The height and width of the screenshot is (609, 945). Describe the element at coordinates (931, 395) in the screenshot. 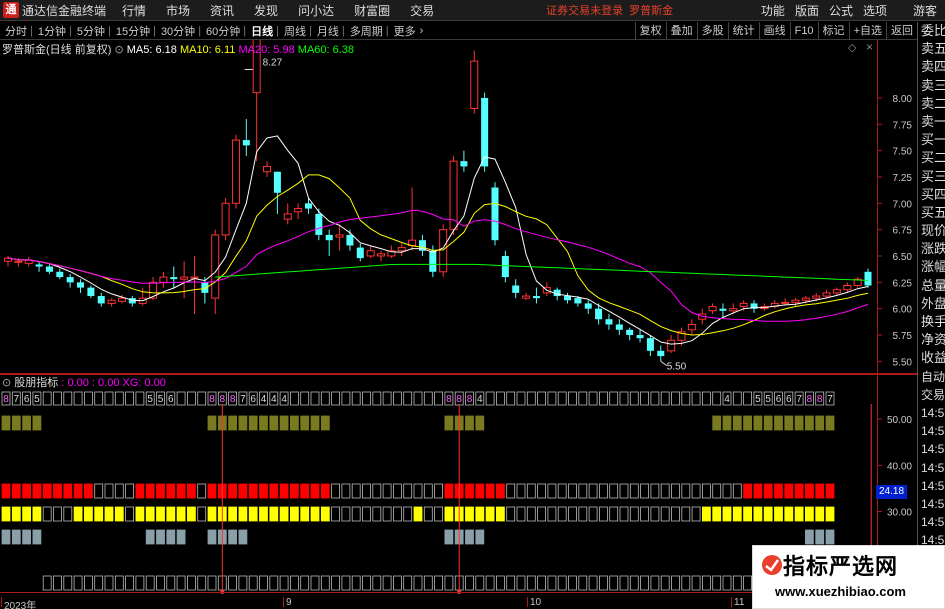

I see `side-panel-item: 交易` at that location.